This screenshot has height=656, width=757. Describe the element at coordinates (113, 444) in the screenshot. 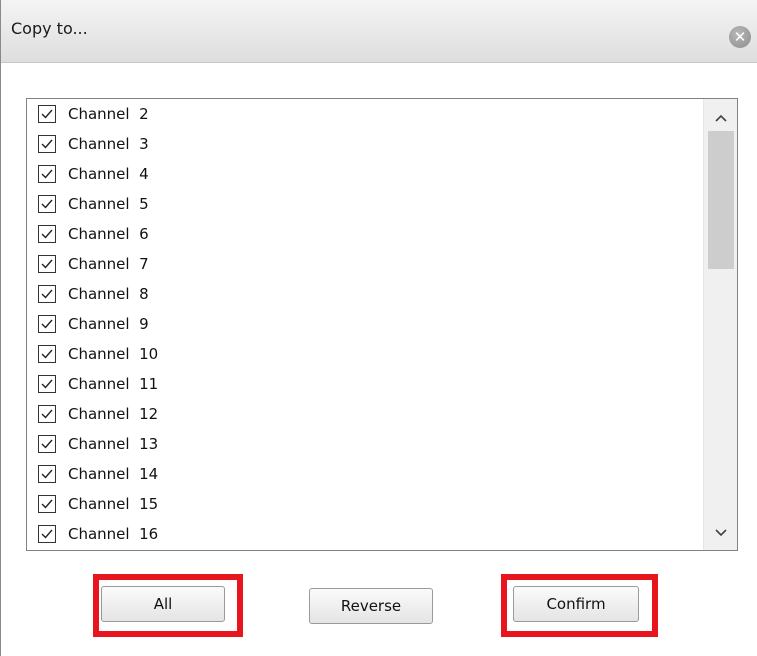

I see `channel-label: Channel 13` at that location.